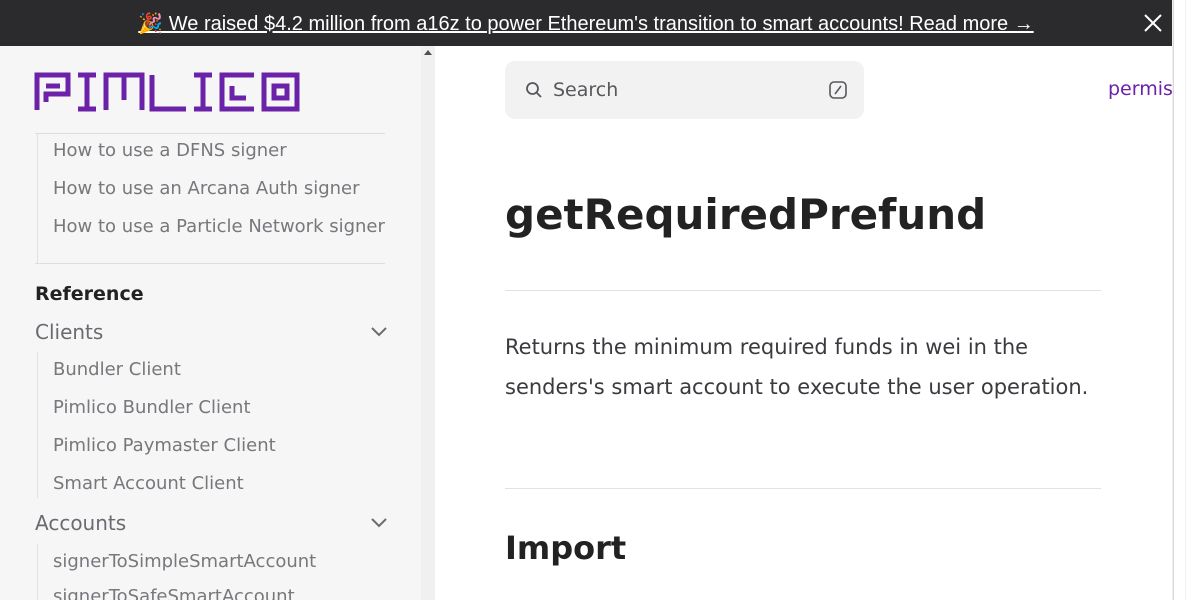 The height and width of the screenshot is (600, 1186). What do you see at coordinates (534, 90) in the screenshot?
I see `search-icon` at bounding box center [534, 90].